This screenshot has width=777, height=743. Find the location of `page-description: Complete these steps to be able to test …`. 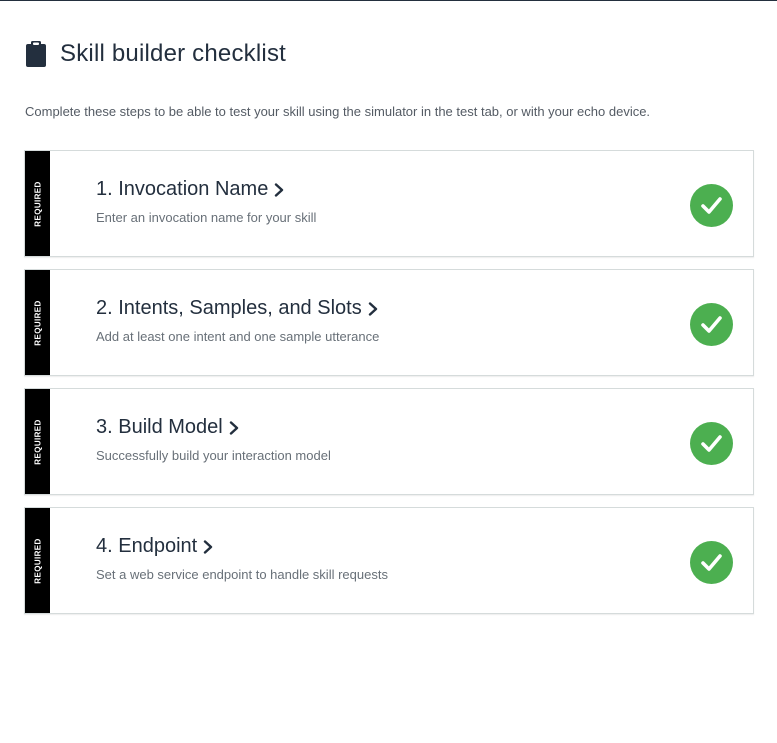

page-description: Complete these steps to be able to test … is located at coordinates (338, 111).